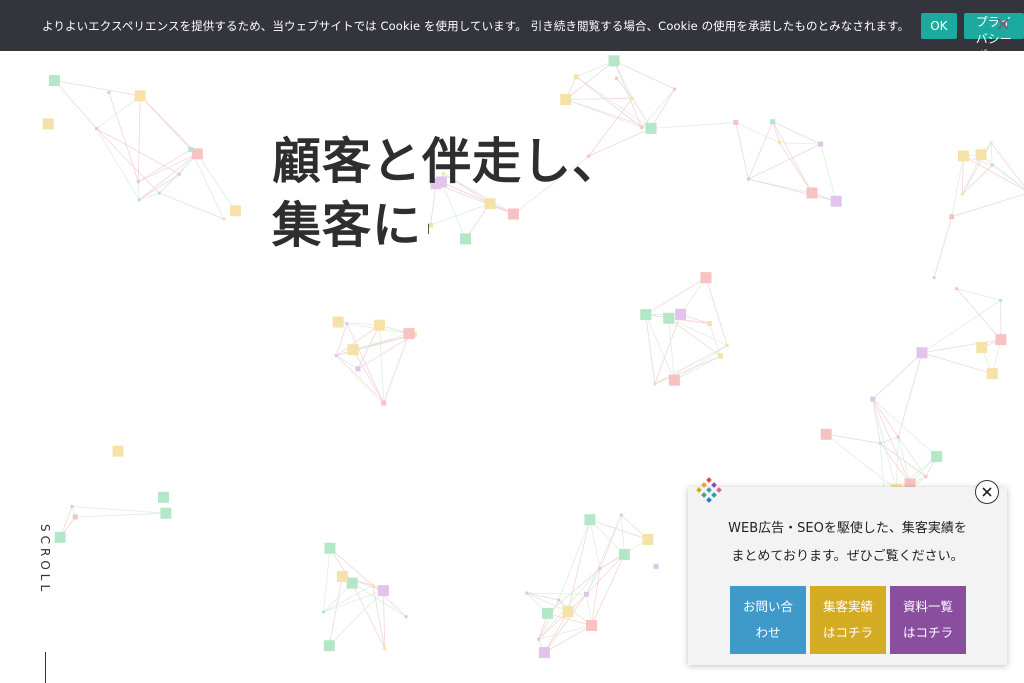 The width and height of the screenshot is (1024, 683). What do you see at coordinates (927, 632) in the screenshot?
I see `documents-button-line-2: はコチラ` at bounding box center [927, 632].